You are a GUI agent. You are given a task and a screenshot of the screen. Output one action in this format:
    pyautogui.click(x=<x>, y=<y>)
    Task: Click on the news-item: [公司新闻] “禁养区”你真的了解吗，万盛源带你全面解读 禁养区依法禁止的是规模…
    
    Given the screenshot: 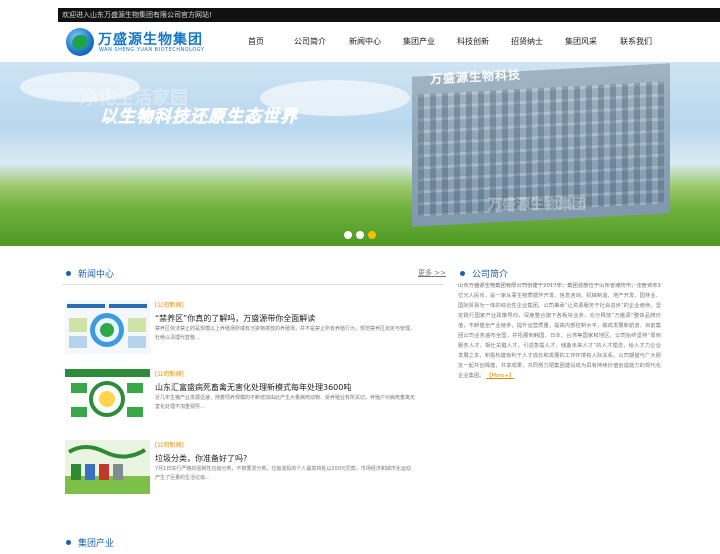 What is the action you would take?
    pyautogui.click(x=255, y=328)
    